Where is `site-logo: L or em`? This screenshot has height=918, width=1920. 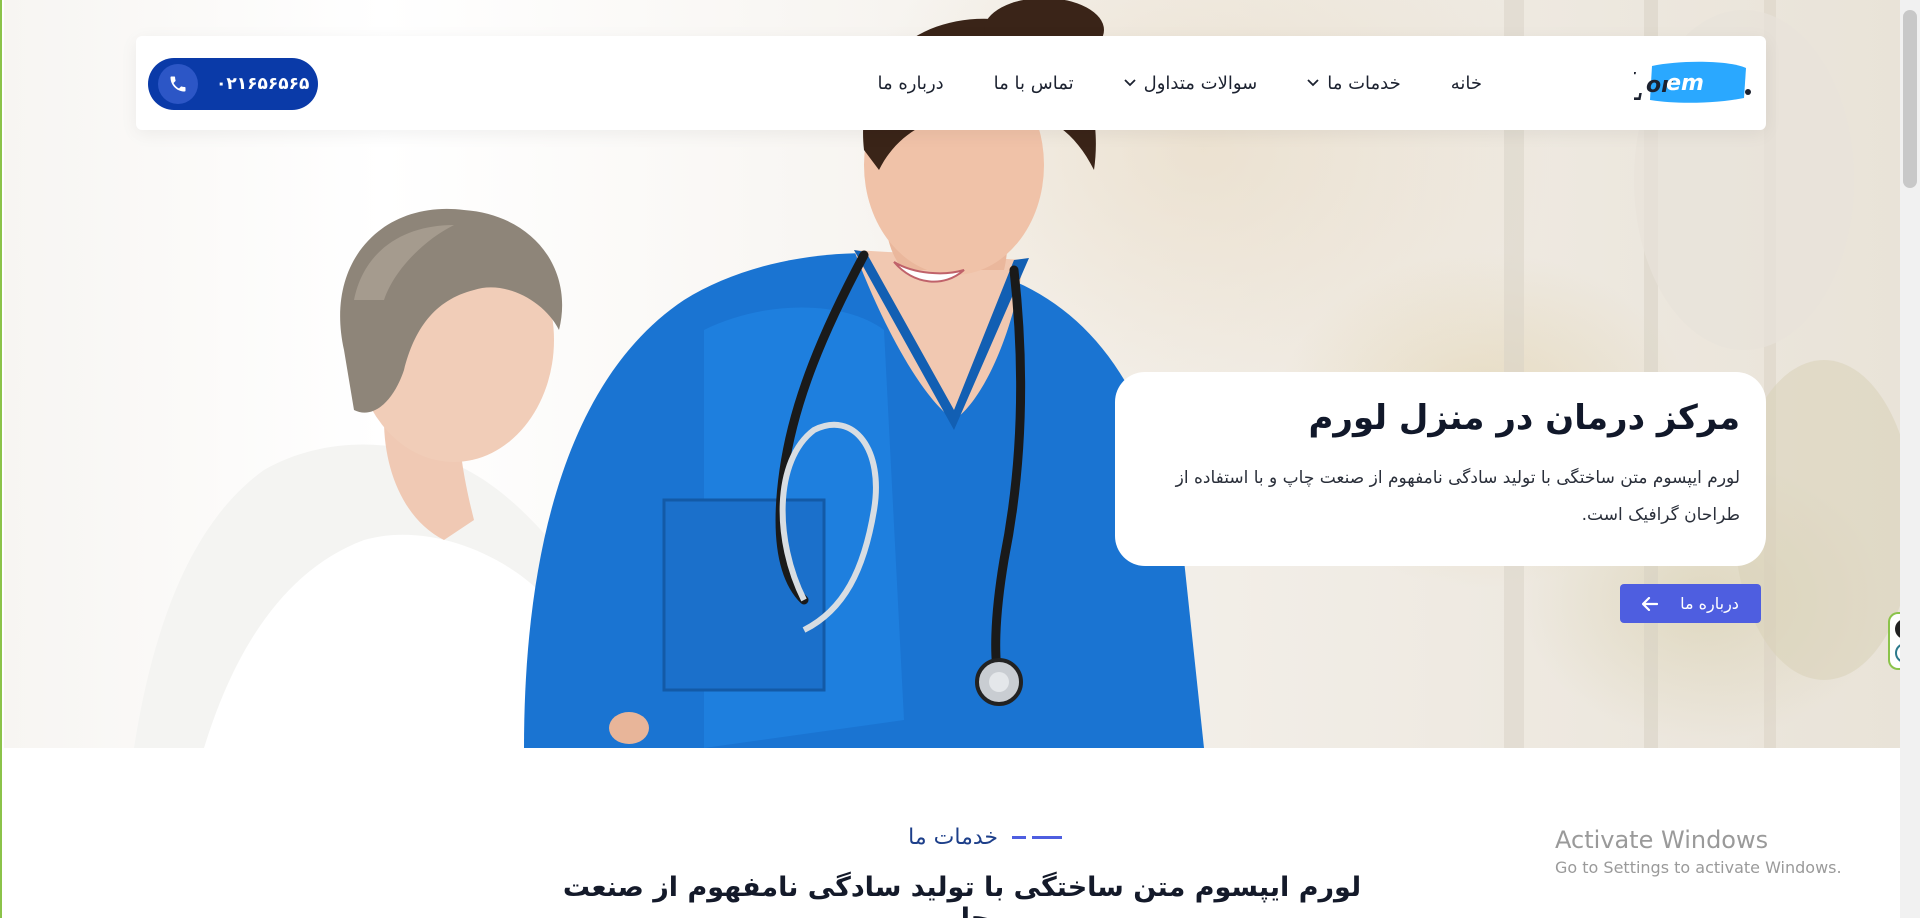 site-logo: L or em is located at coordinates (1685, 85).